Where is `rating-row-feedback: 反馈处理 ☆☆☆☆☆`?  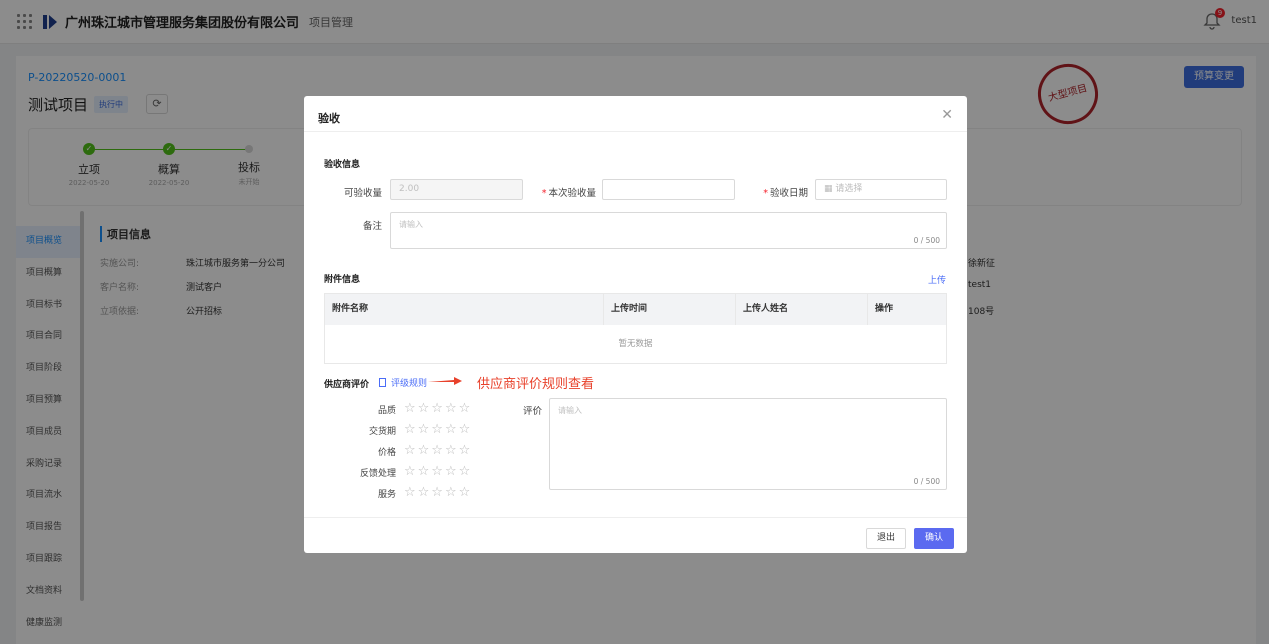
rating-row-feedback: 反馈处理 ☆☆☆☆☆ is located at coordinates (404, 473).